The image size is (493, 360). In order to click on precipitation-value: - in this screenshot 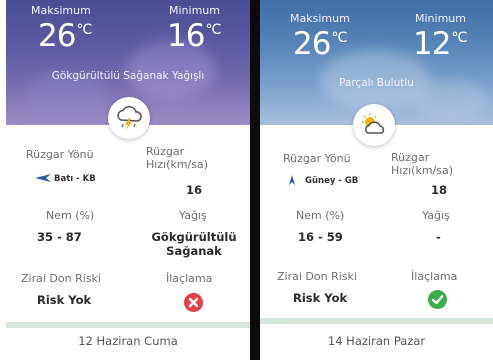, I will do `click(438, 237)`.